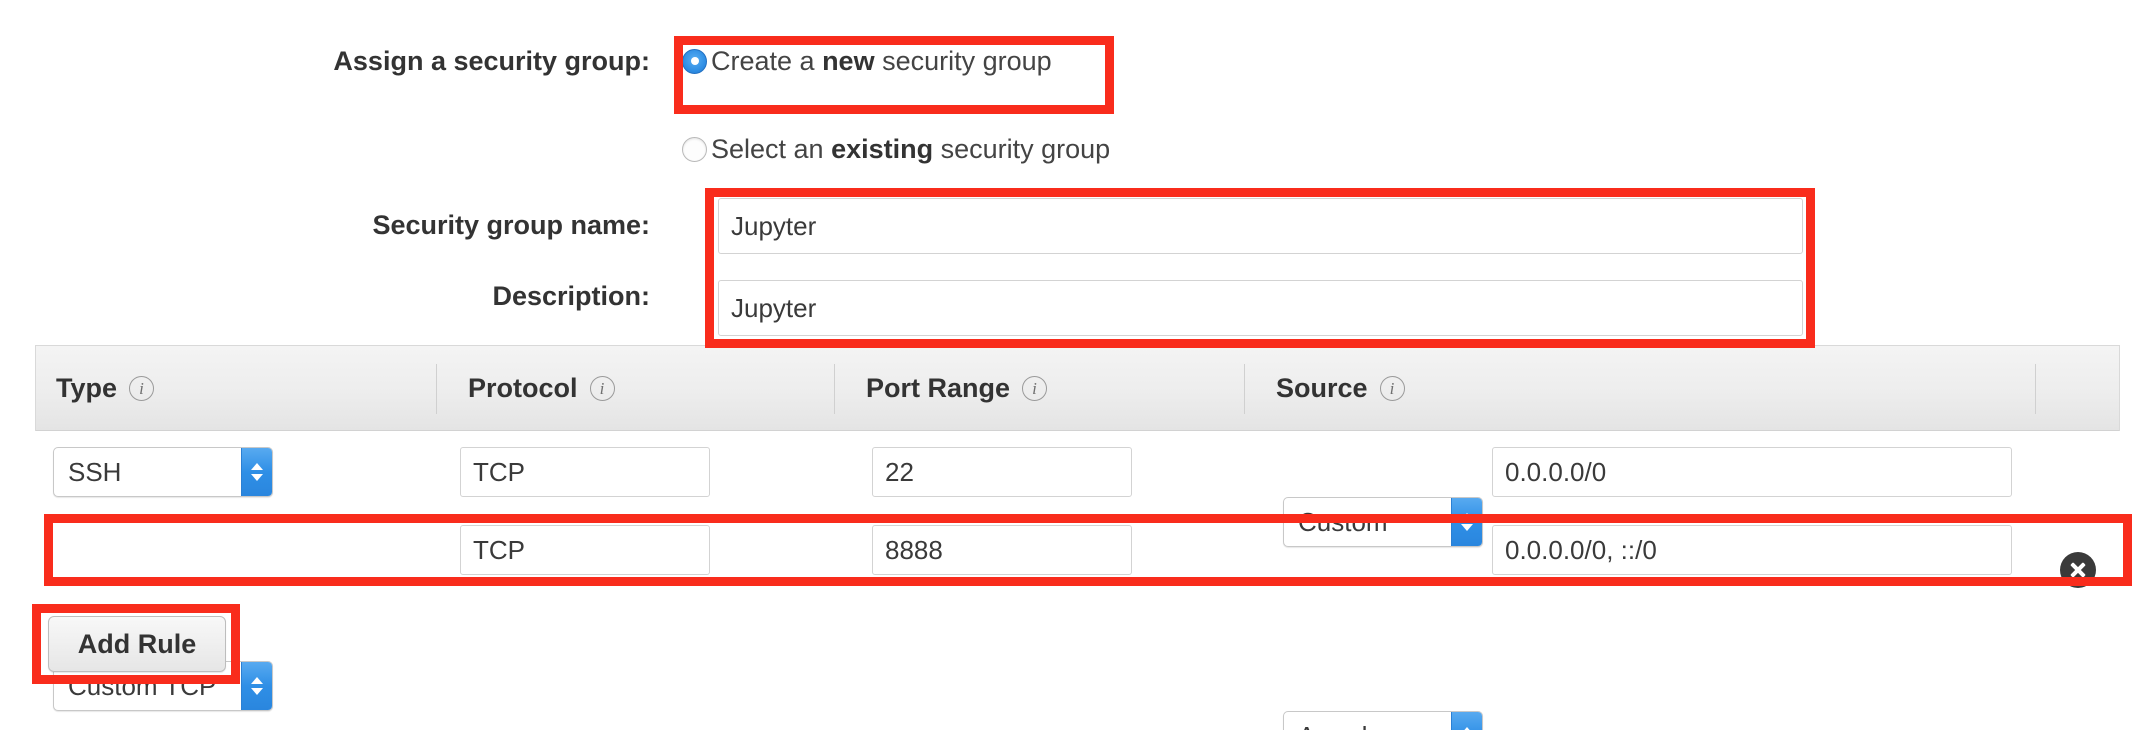 This screenshot has height=730, width=2154. What do you see at coordinates (1260, 226) in the screenshot?
I see `security-group-name-input` at bounding box center [1260, 226].